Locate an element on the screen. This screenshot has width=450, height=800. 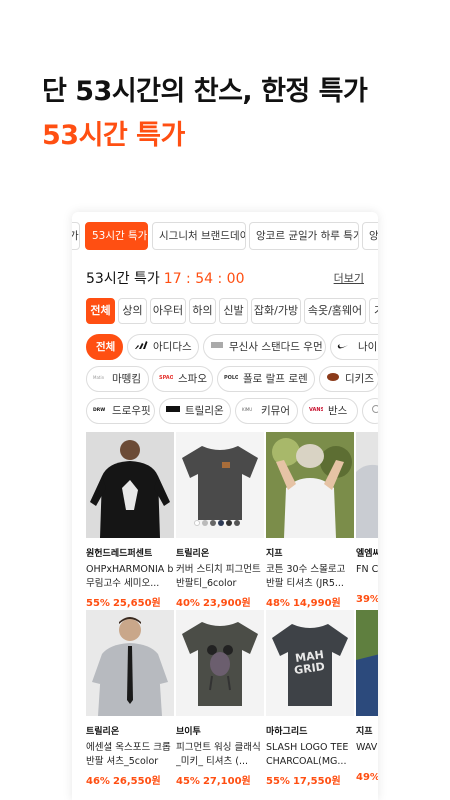
product-price: 48% 14,990원 is located at coordinates (310, 601).